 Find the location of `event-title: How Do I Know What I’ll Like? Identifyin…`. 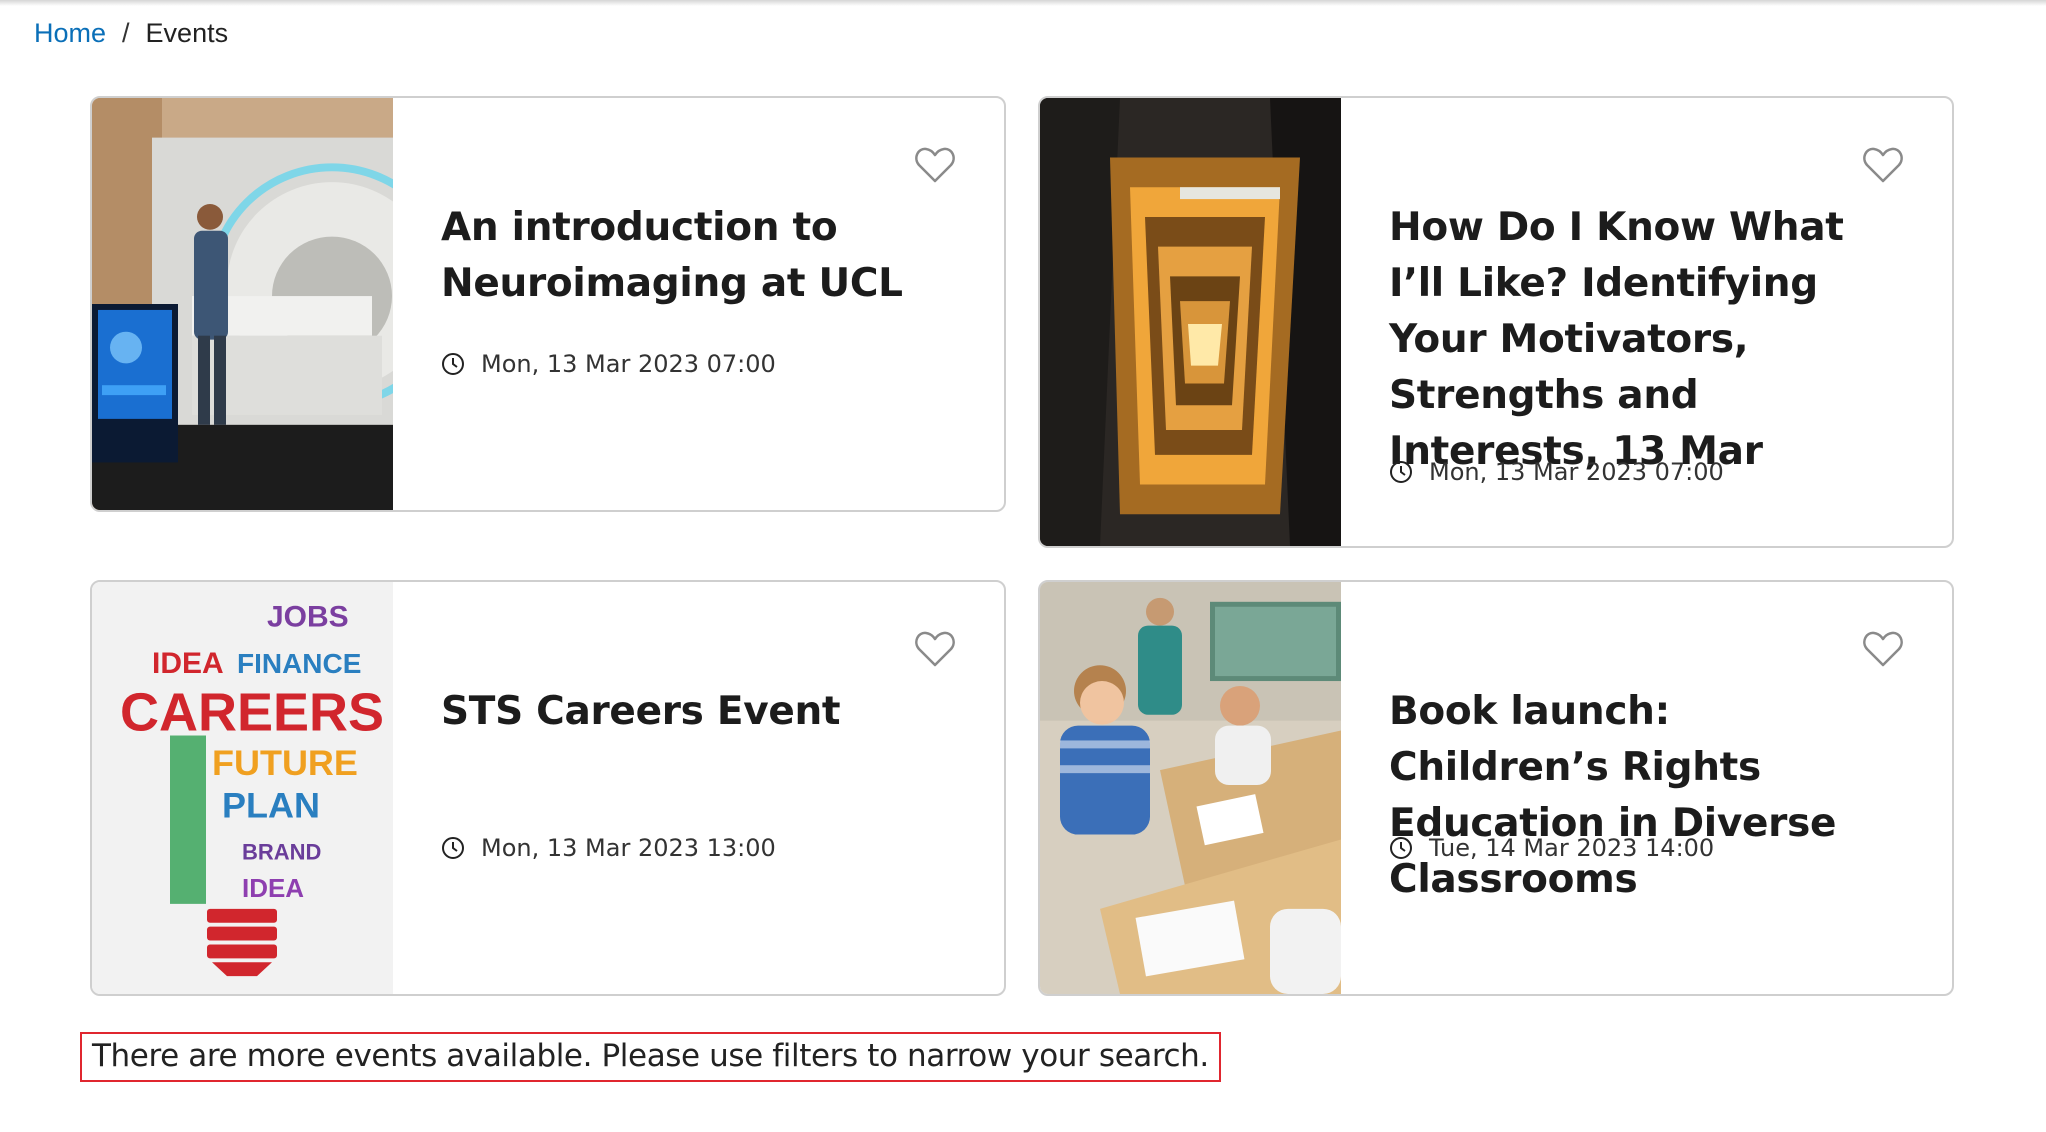

event-title: How Do I Know What I’ll Like? Identifyin… is located at coordinates (1640, 340).